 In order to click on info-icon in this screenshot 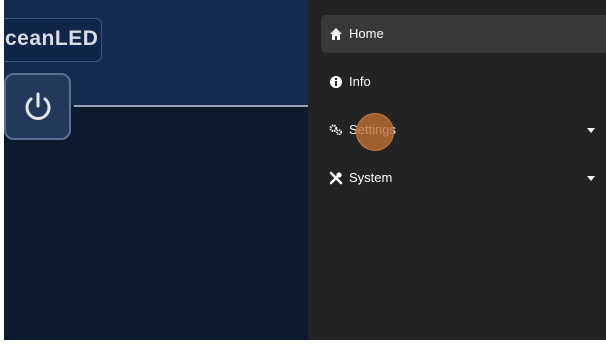, I will do `click(336, 82)`.